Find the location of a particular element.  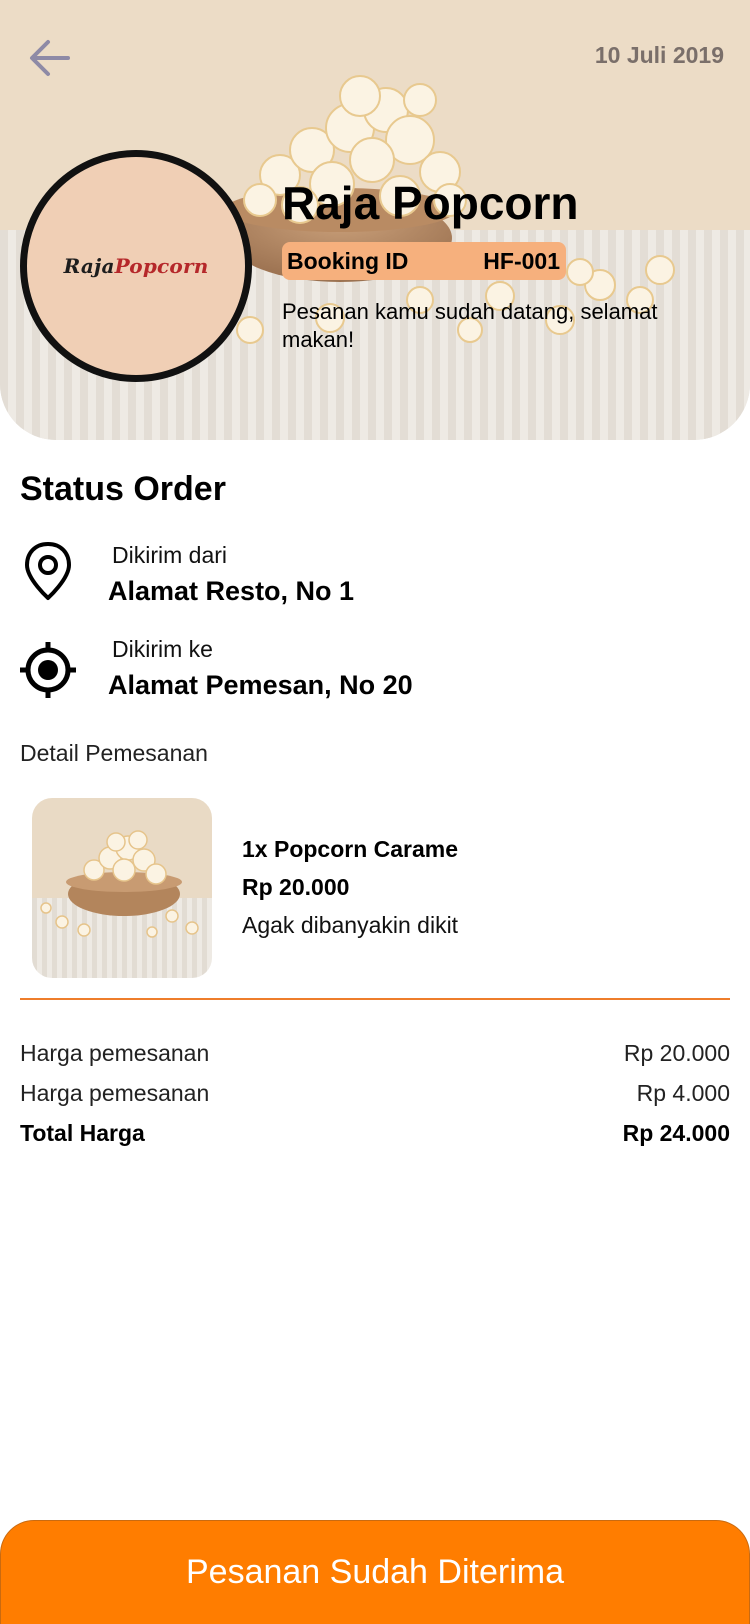

to-label: Dikirim ke is located at coordinates (162, 649).